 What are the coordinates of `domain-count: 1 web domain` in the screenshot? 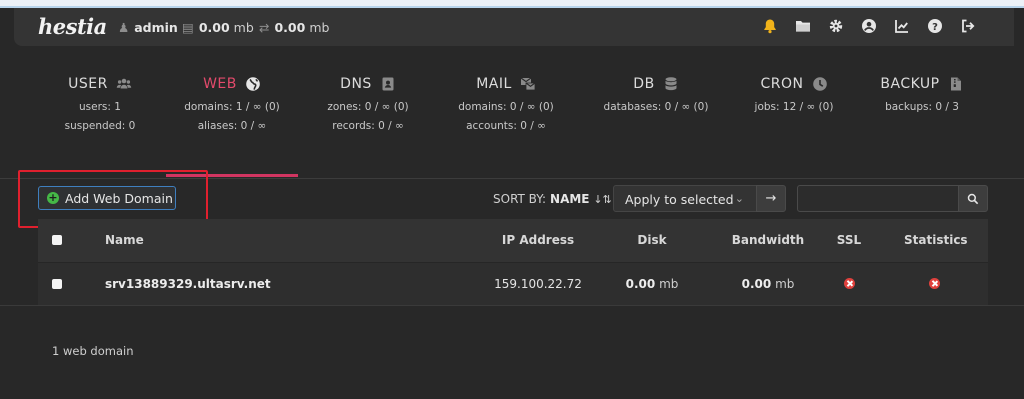 It's located at (93, 351).